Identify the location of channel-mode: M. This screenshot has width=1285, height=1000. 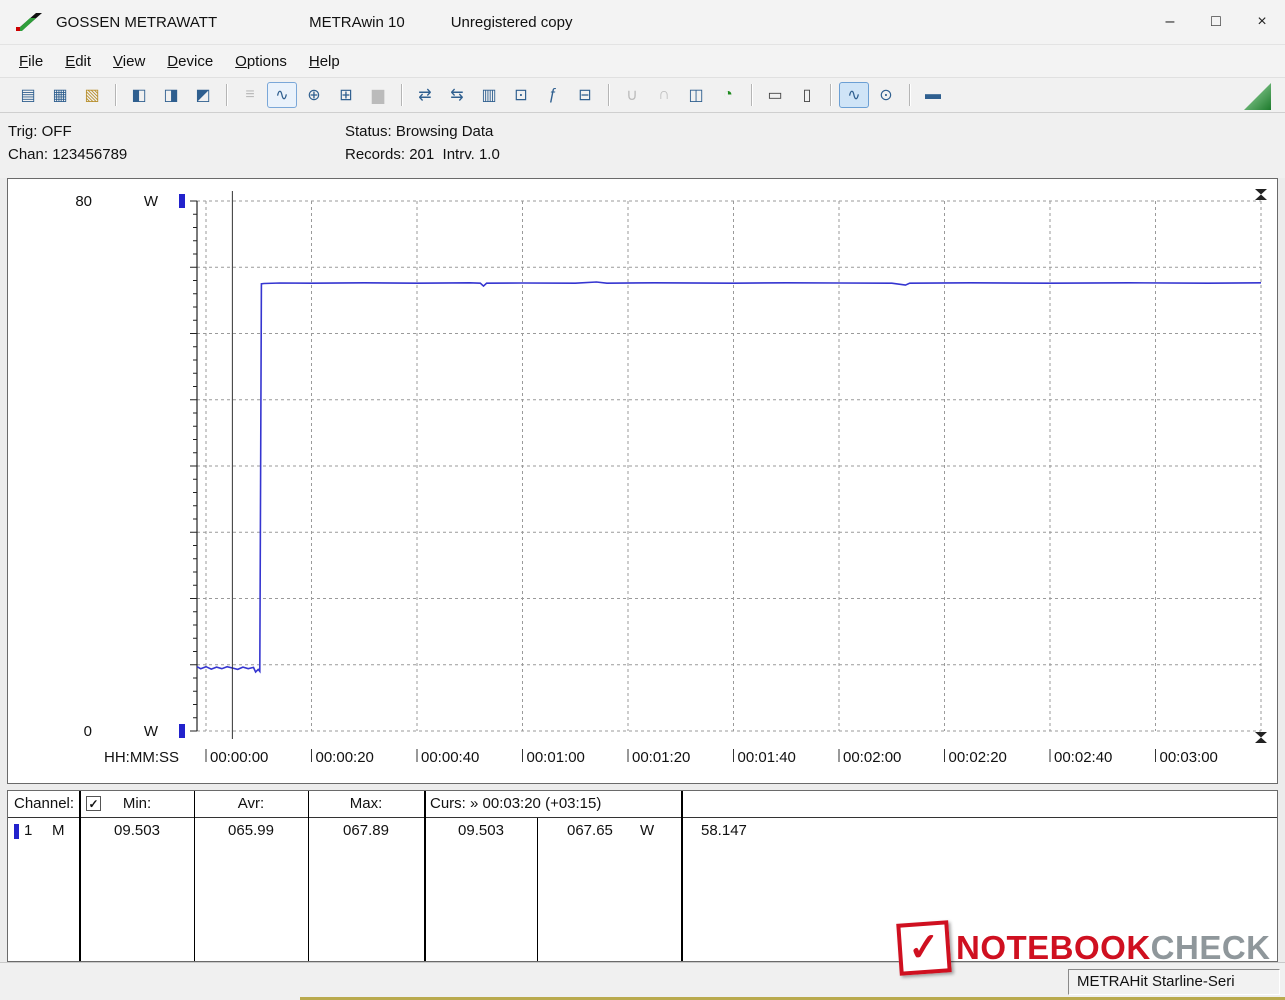
(58, 830).